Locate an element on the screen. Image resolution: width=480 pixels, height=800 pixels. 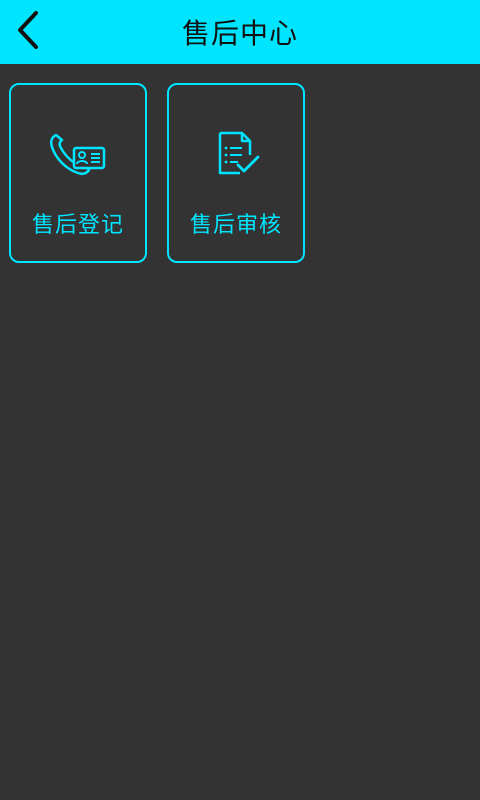
back-button is located at coordinates (28, 32).